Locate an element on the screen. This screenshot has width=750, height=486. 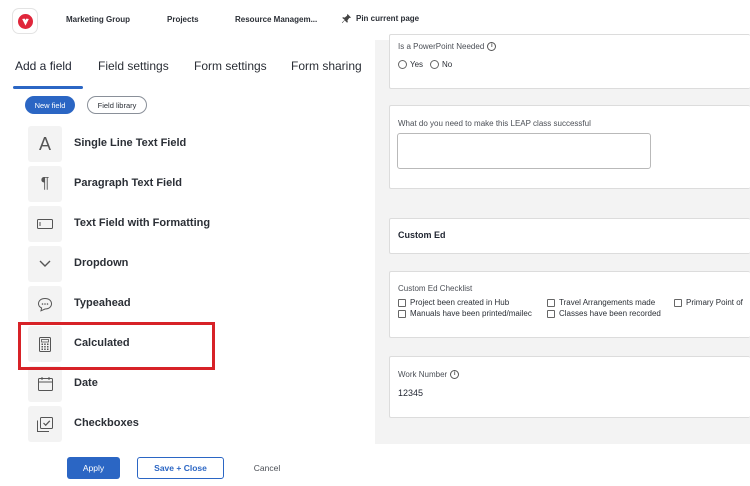
field-label: Dropdown is located at coordinates (101, 263).